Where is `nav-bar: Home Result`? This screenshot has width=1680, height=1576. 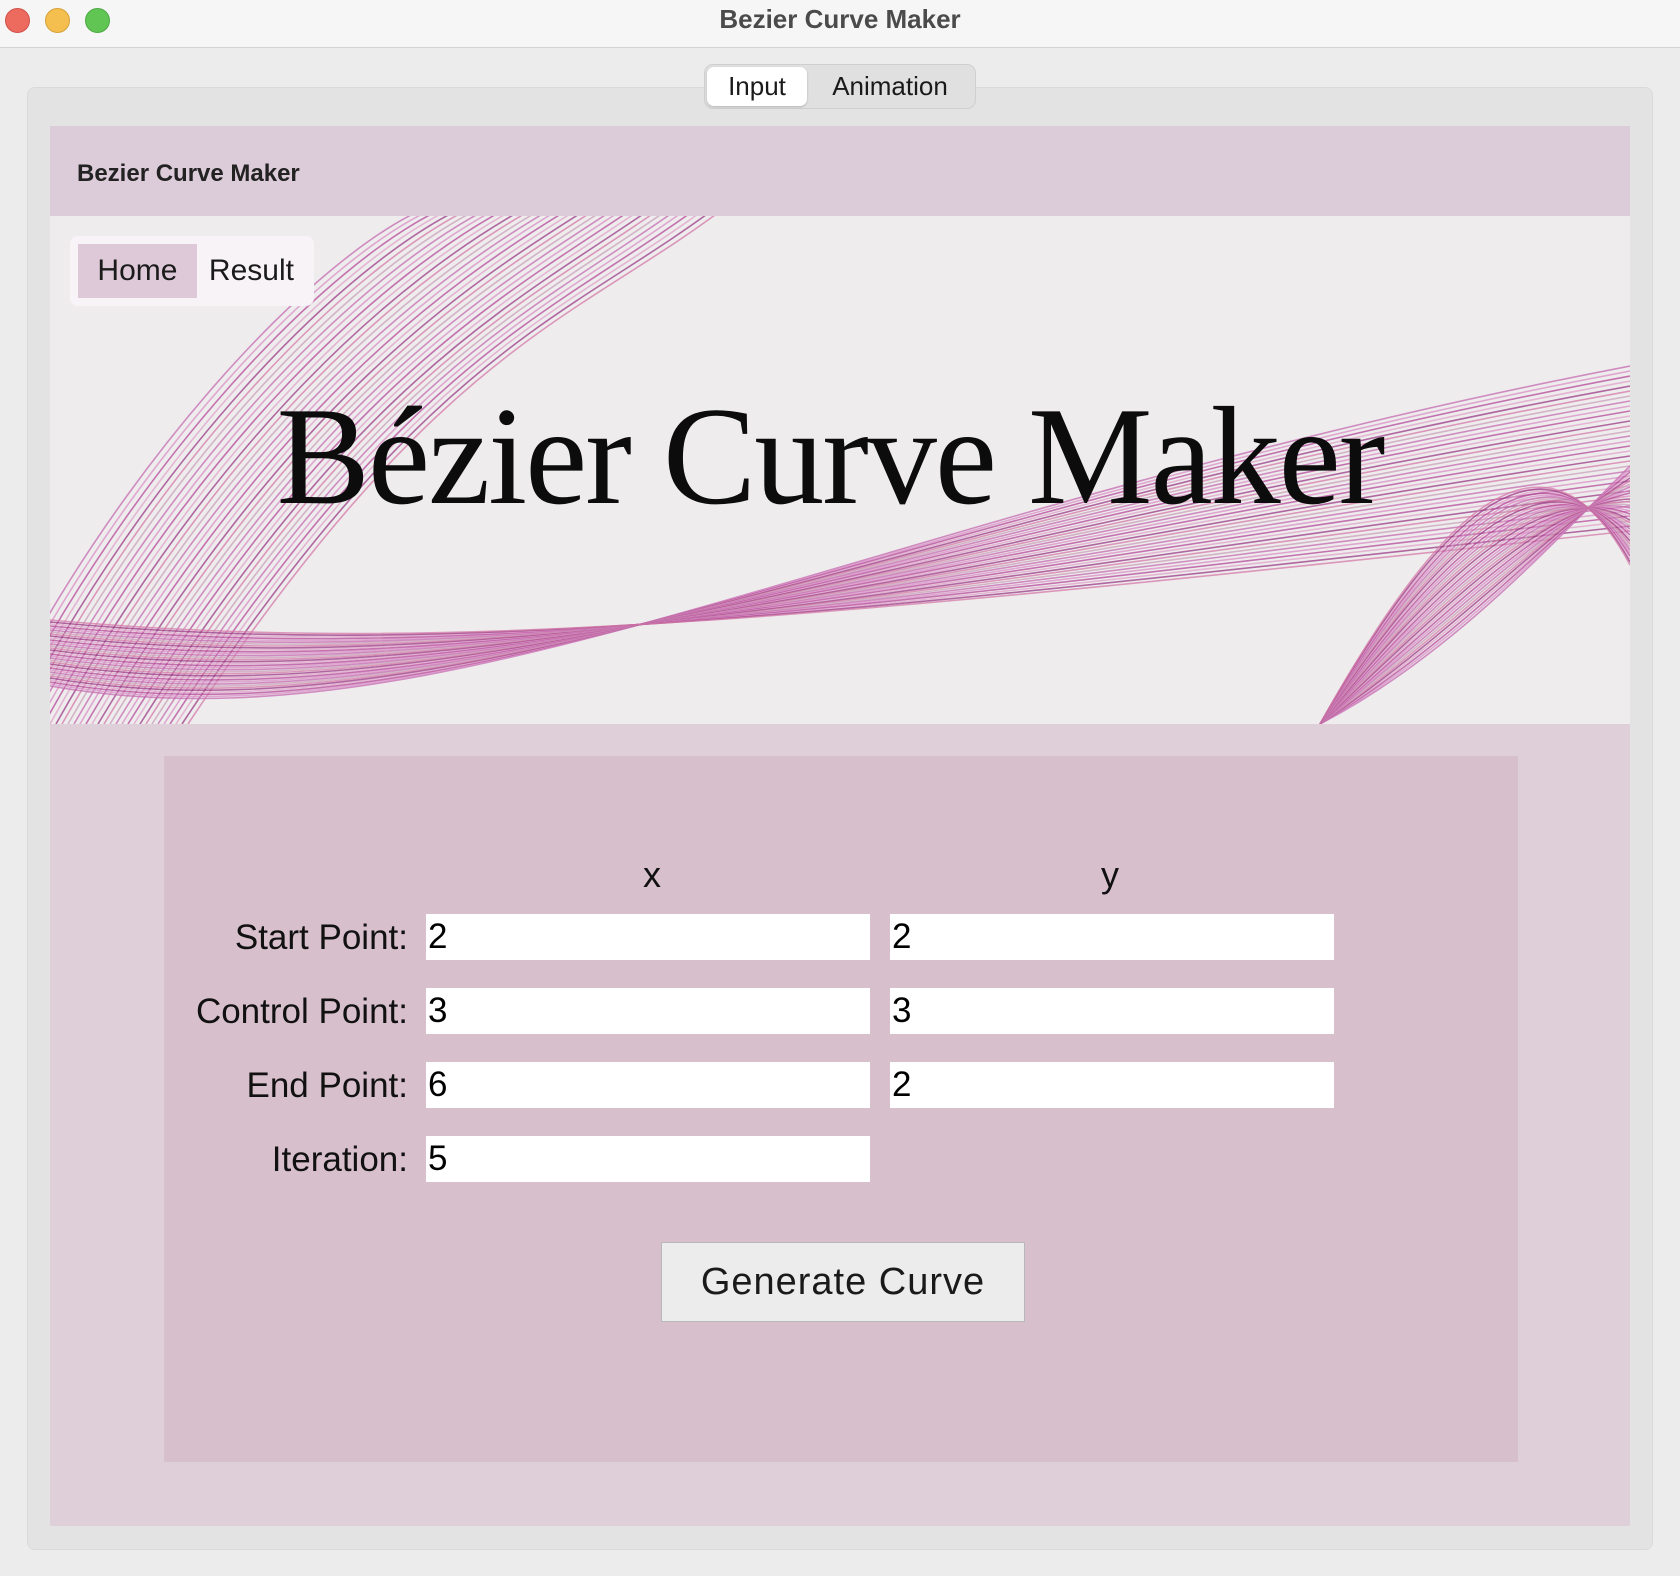
nav-bar: Home Result is located at coordinates (192, 271).